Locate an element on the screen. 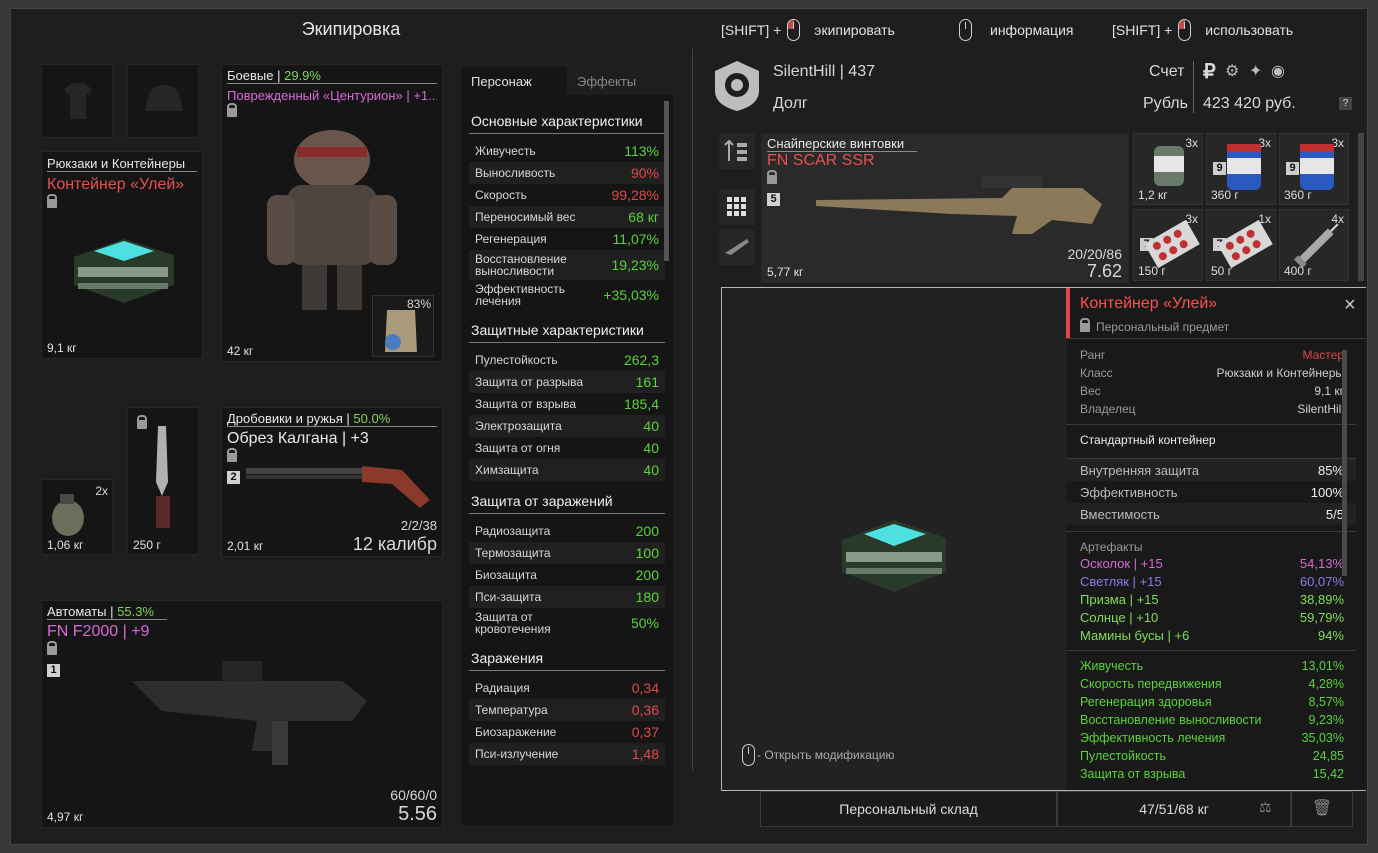  player-name: SilentHill | 437 is located at coordinates (824, 71).